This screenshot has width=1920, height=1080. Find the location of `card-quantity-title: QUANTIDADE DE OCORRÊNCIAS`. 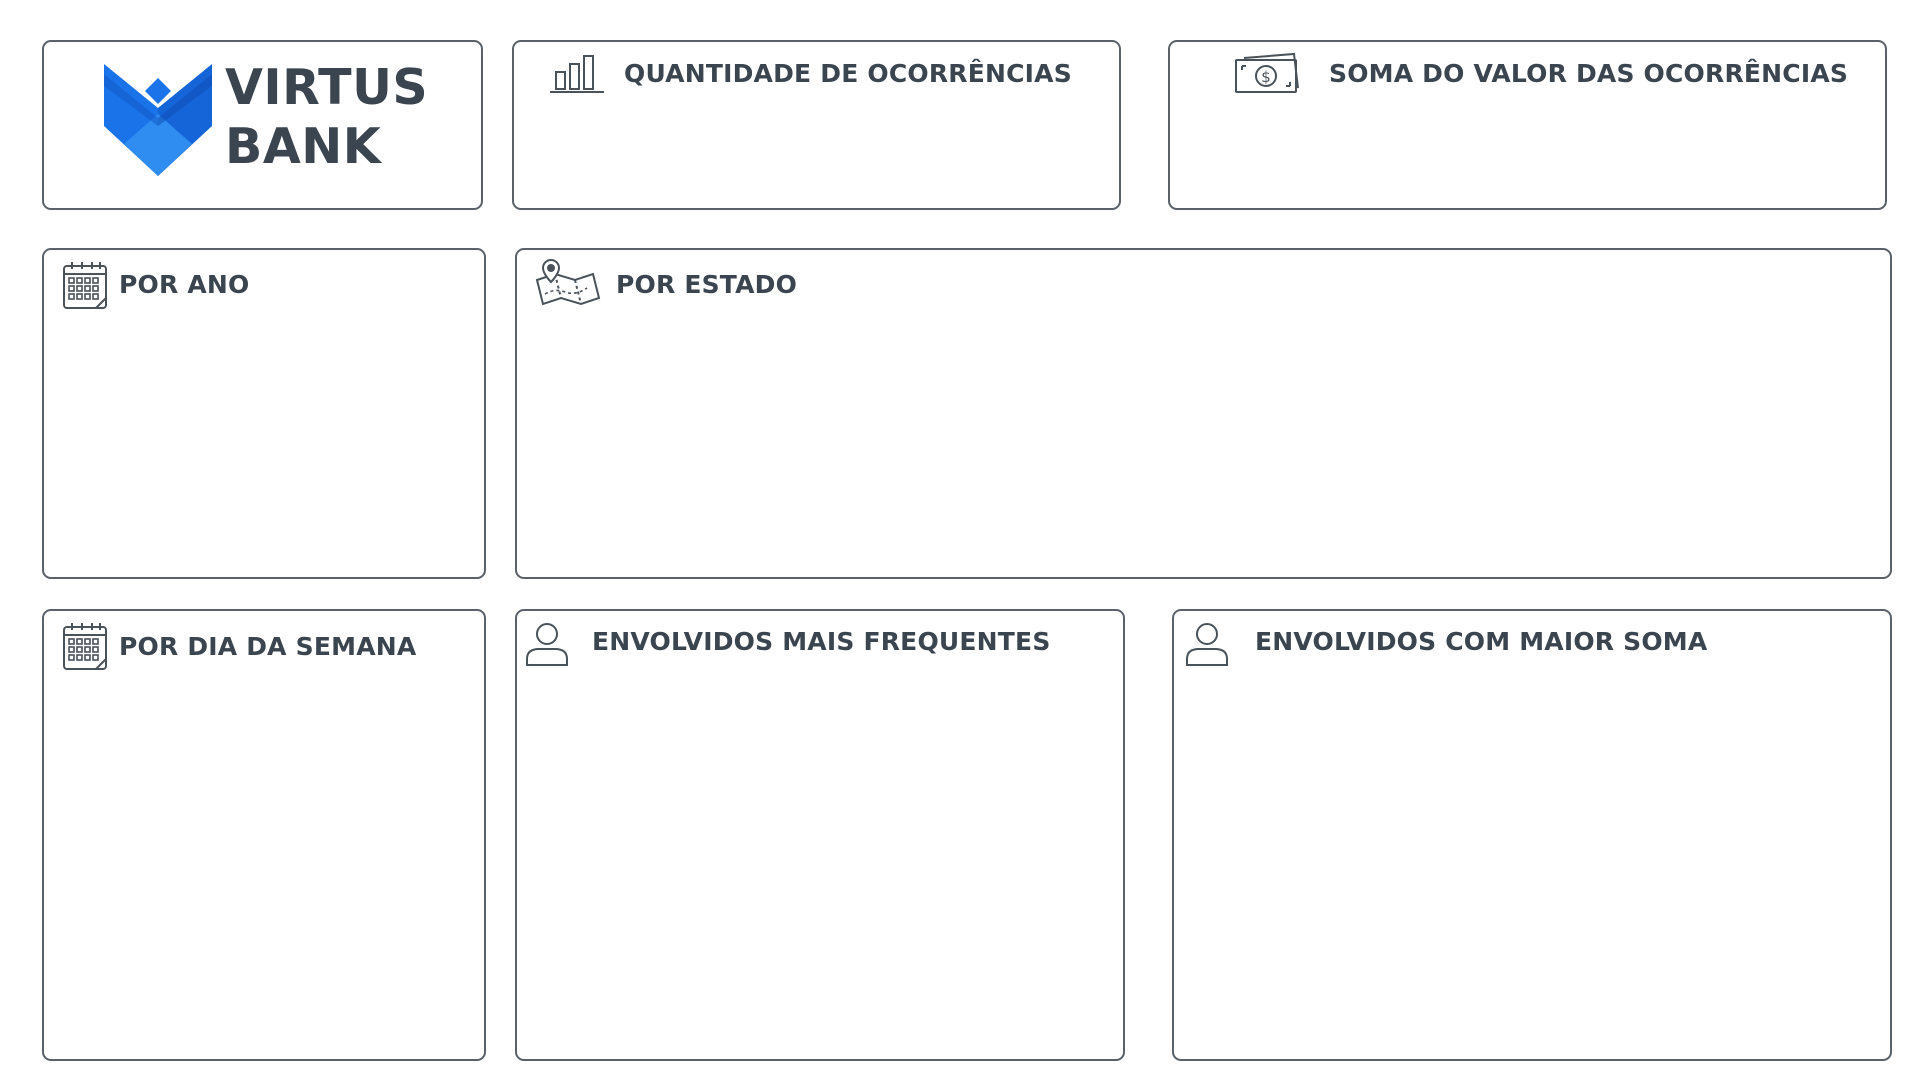

card-quantity-title: QUANTIDADE DE OCORRÊNCIAS is located at coordinates (848, 73).